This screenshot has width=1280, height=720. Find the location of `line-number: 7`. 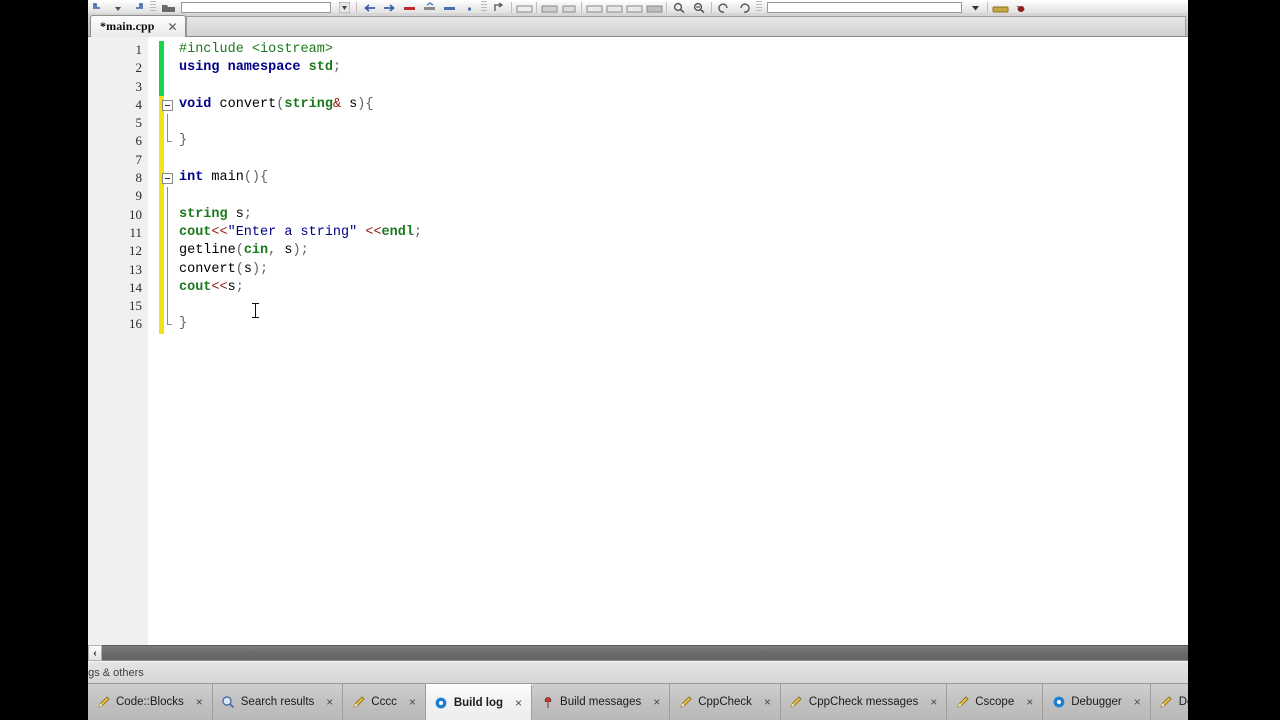

line-number: 7 is located at coordinates (139, 159).